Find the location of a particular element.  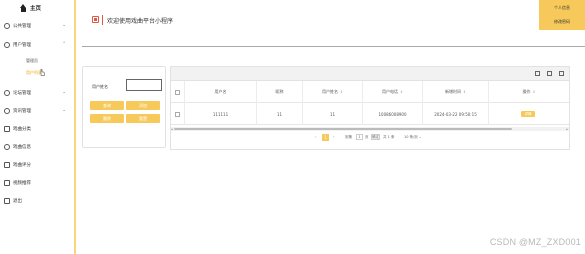

sidebar-item-opera-info: 戏曲信息 is located at coordinates (38, 147).